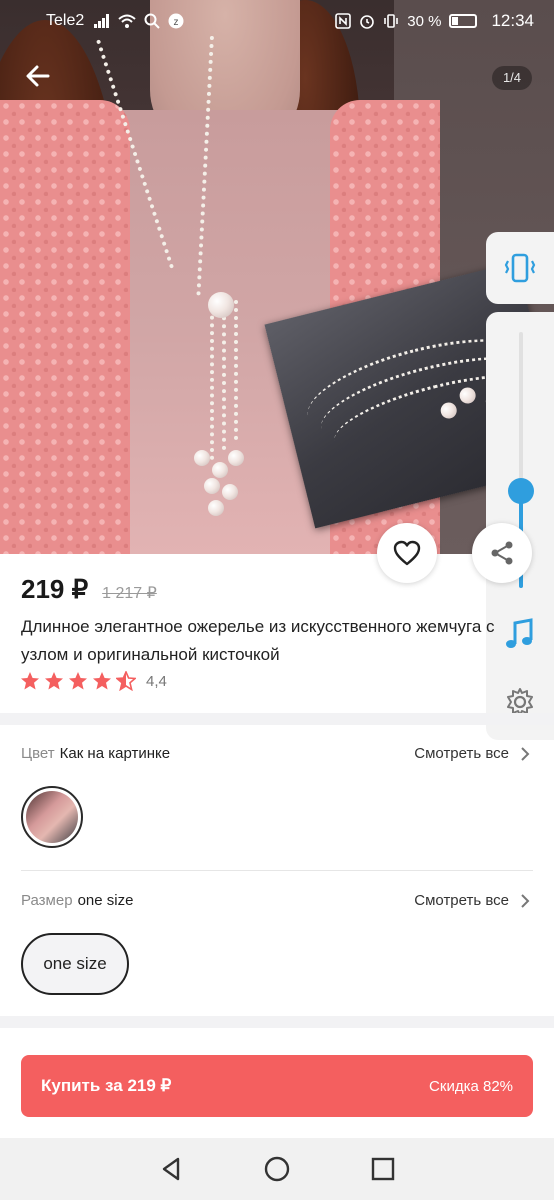 Image resolution: width=554 pixels, height=1200 pixels. I want to click on alarm-icon, so click(367, 22).